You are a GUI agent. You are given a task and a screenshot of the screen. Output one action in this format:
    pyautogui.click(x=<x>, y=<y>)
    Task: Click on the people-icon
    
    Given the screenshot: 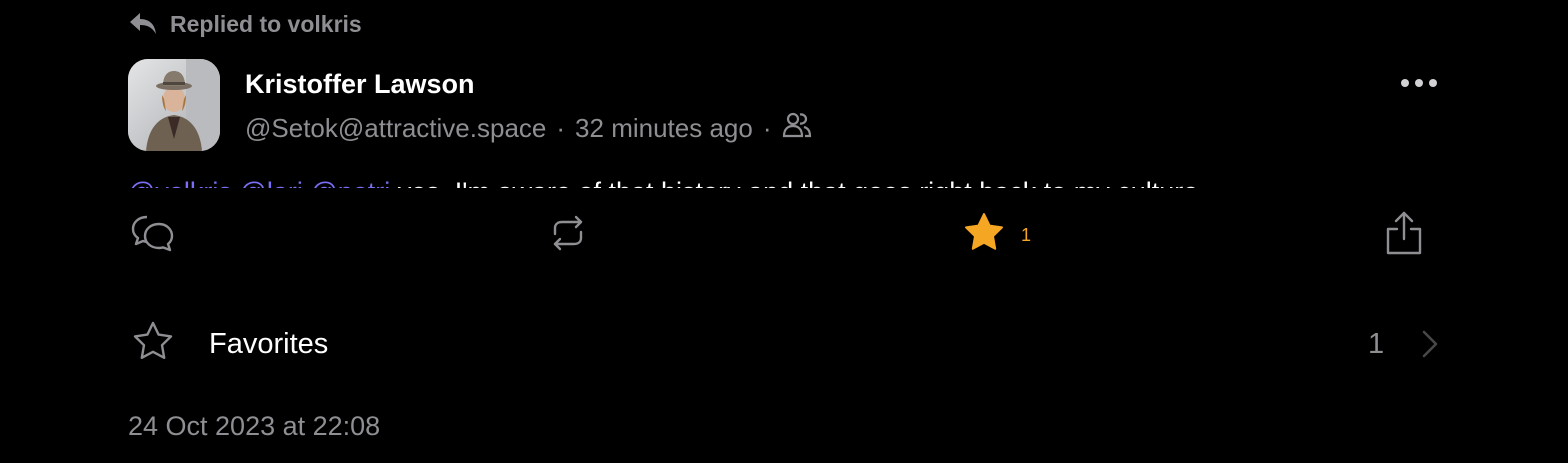 What is the action you would take?
    pyautogui.click(x=797, y=128)
    